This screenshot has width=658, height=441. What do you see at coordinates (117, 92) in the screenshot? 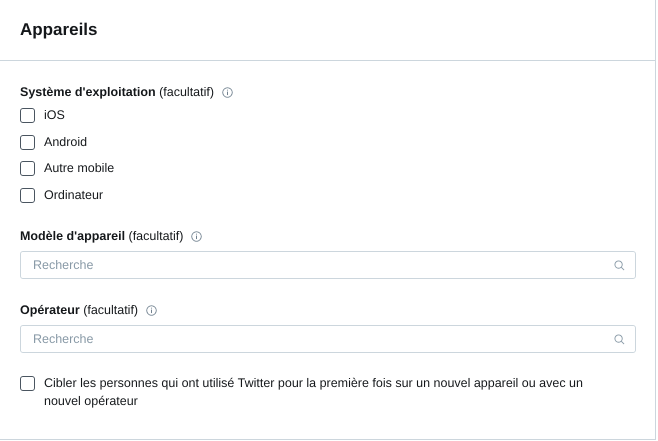
I see `field-label: Système d'exploitation (facultatif)` at bounding box center [117, 92].